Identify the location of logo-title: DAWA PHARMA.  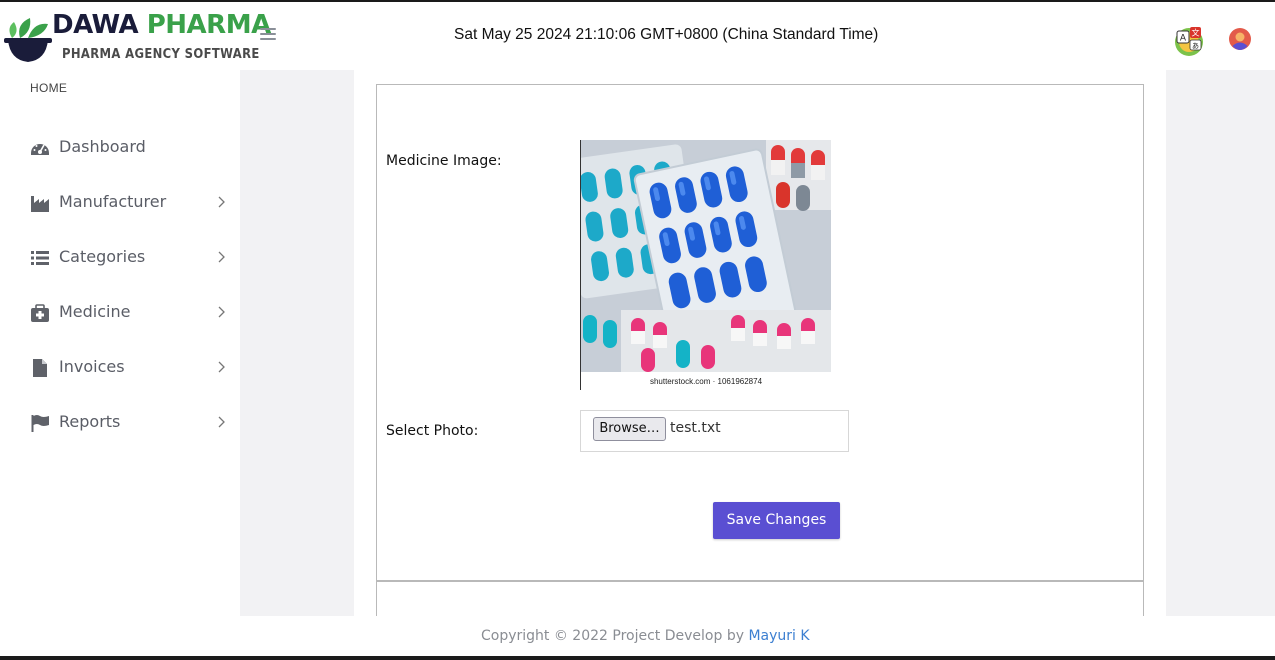
(161, 25).